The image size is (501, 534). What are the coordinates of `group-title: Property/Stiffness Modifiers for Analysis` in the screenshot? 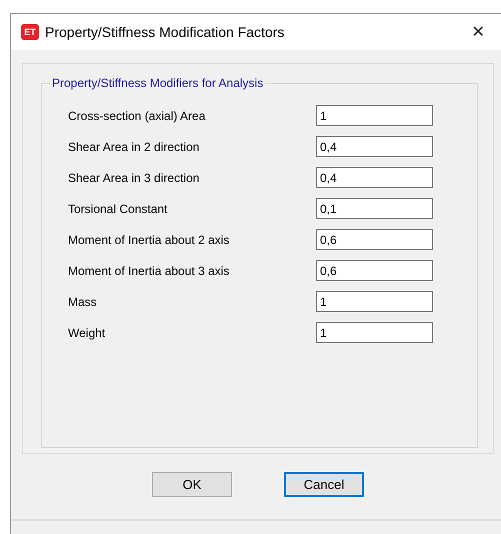 It's located at (158, 83).